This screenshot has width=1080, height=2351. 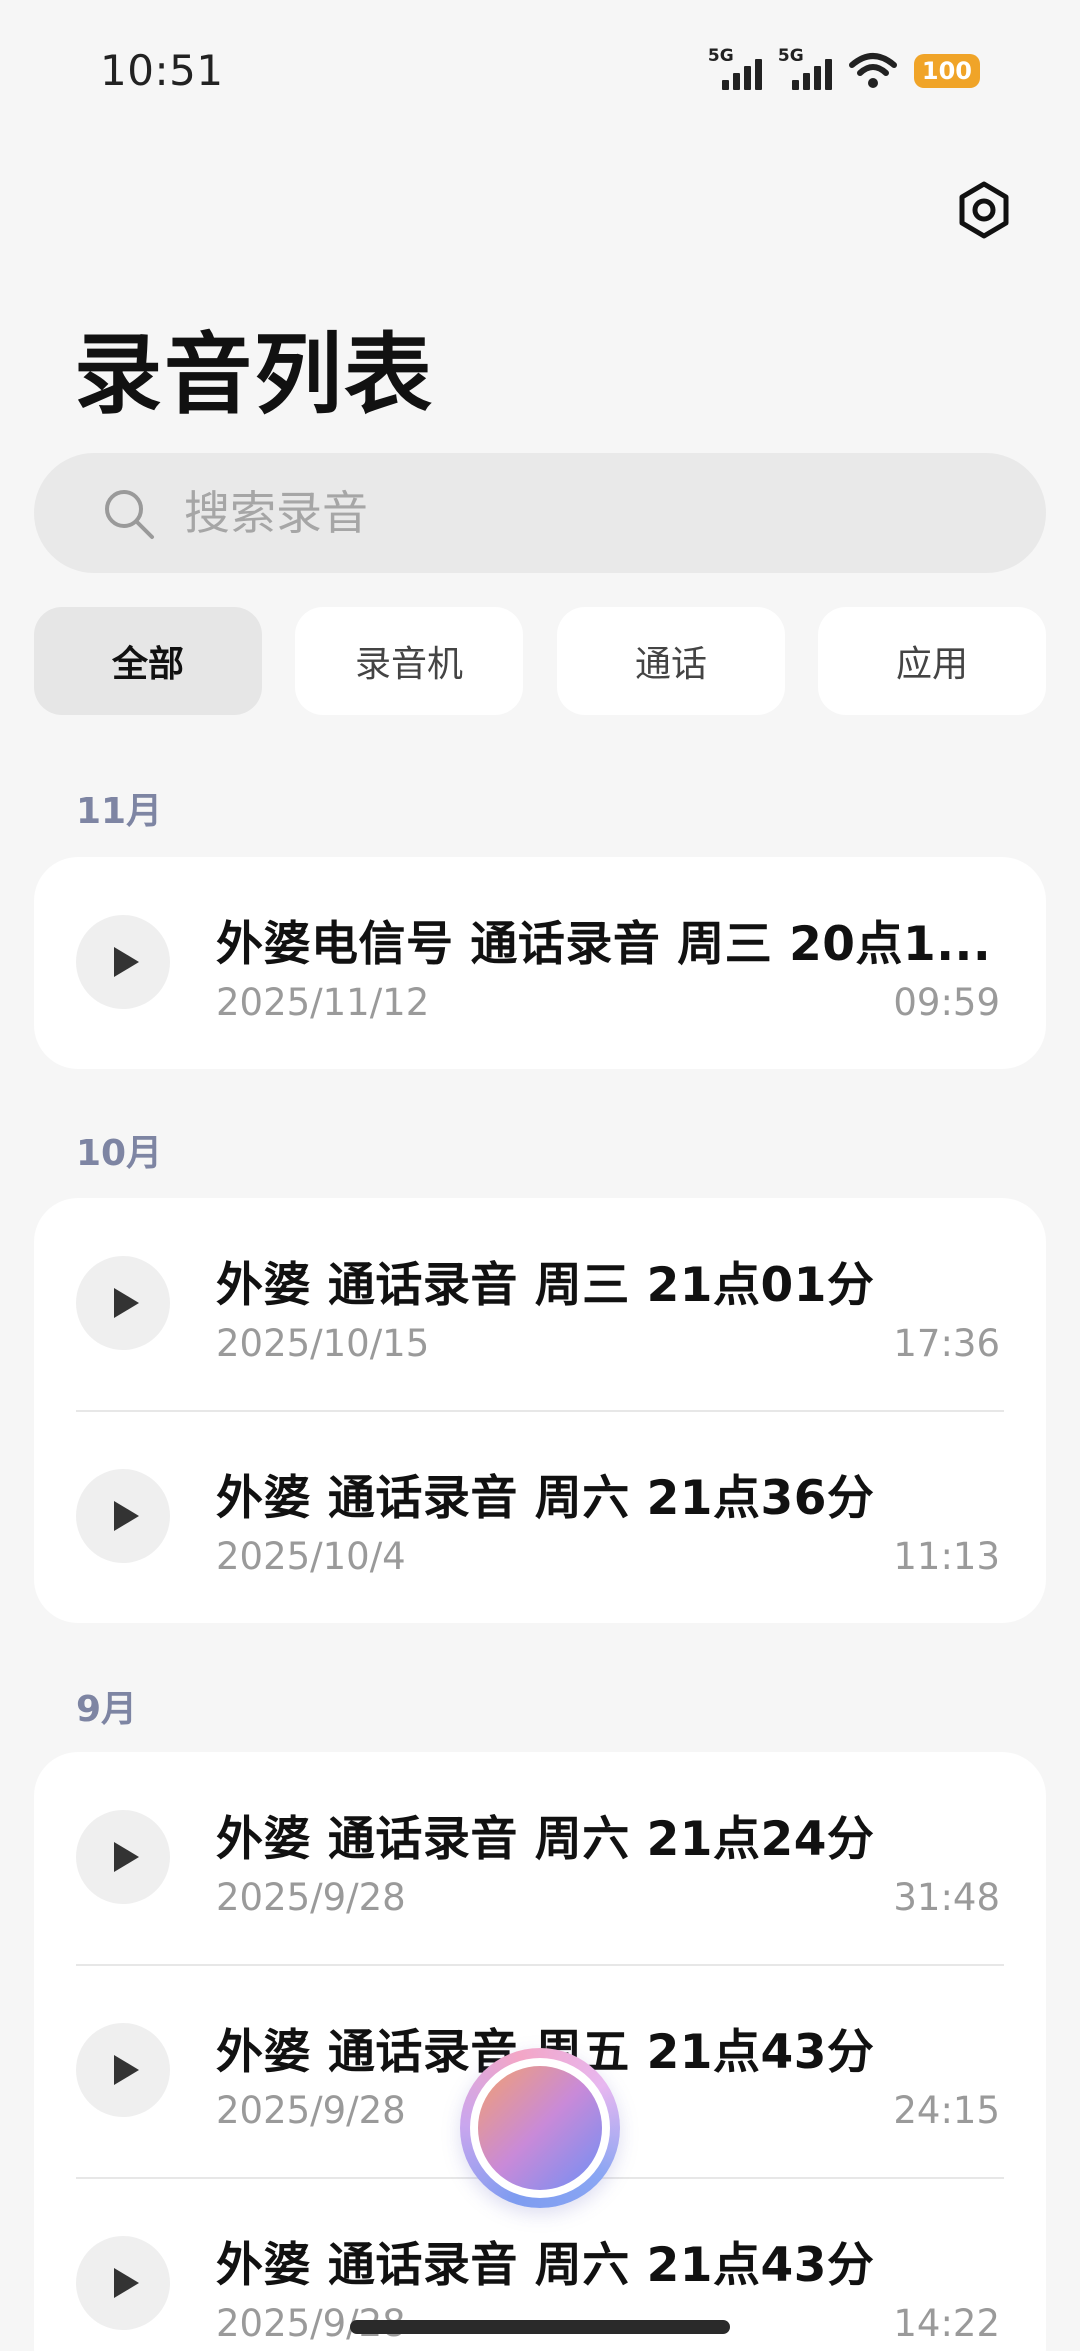 What do you see at coordinates (584, 513) in the screenshot?
I see `search-input` at bounding box center [584, 513].